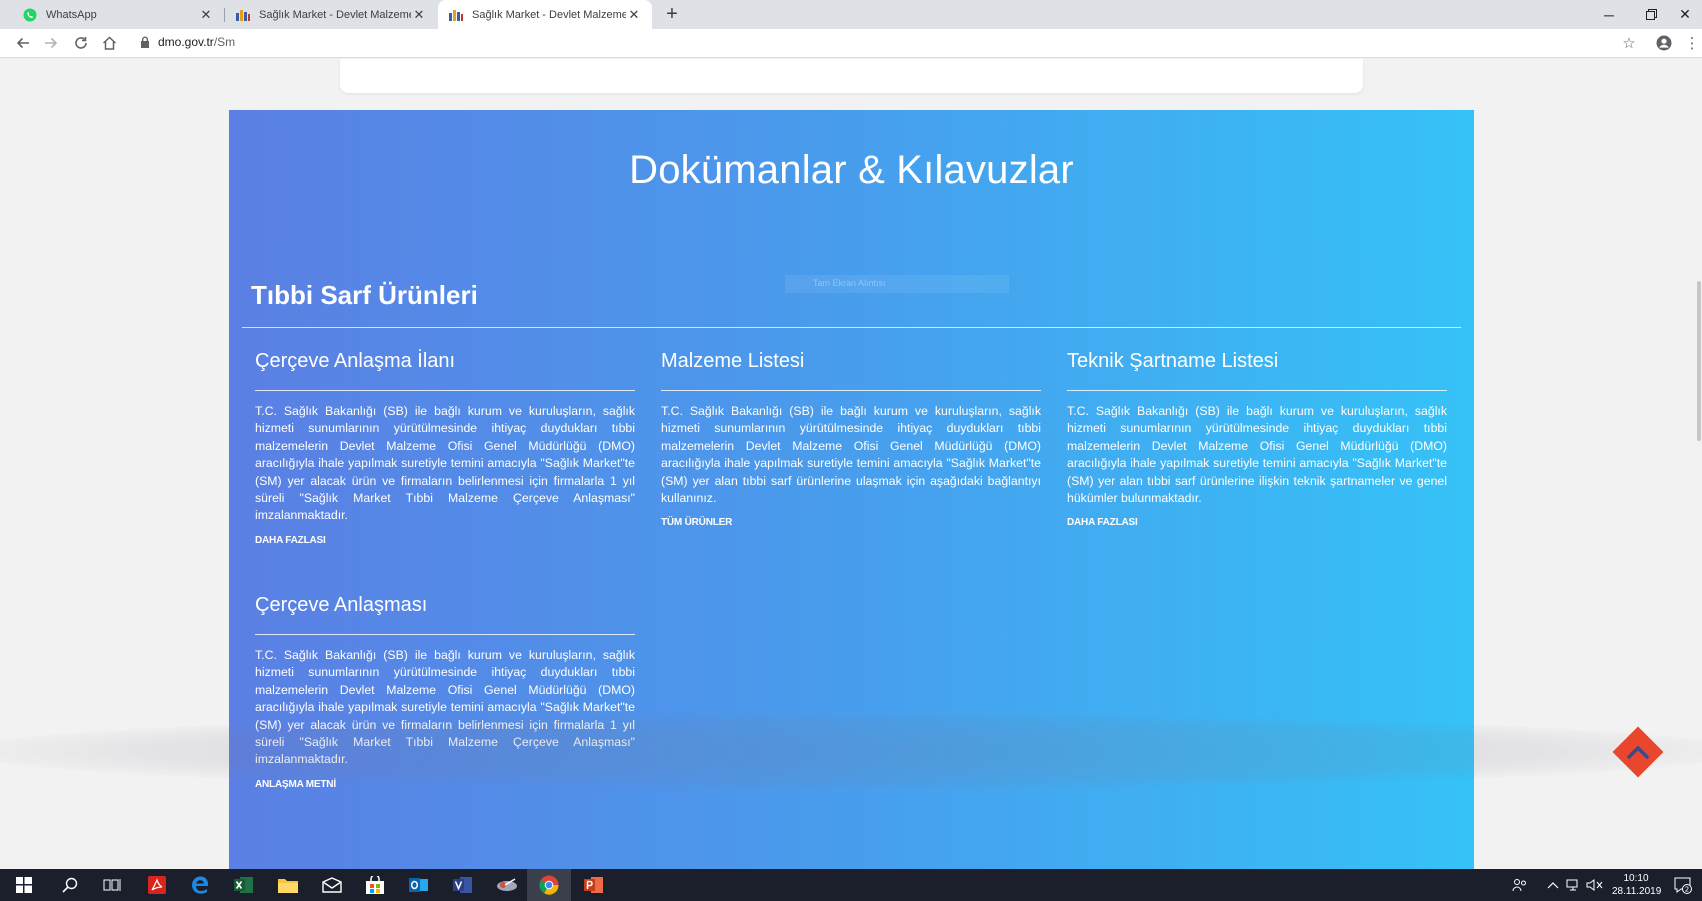 The width and height of the screenshot is (1702, 901). Describe the element at coordinates (295, 784) in the screenshot. I see `anlasma-metni-link: ANLAŞMA METNİ` at that location.